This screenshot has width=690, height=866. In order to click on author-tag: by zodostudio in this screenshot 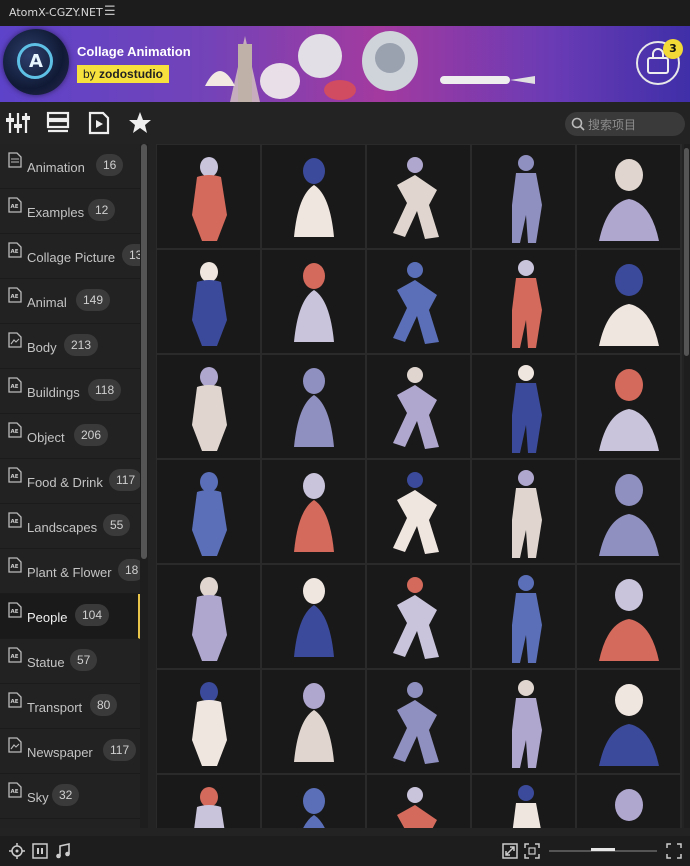, I will do `click(123, 74)`.